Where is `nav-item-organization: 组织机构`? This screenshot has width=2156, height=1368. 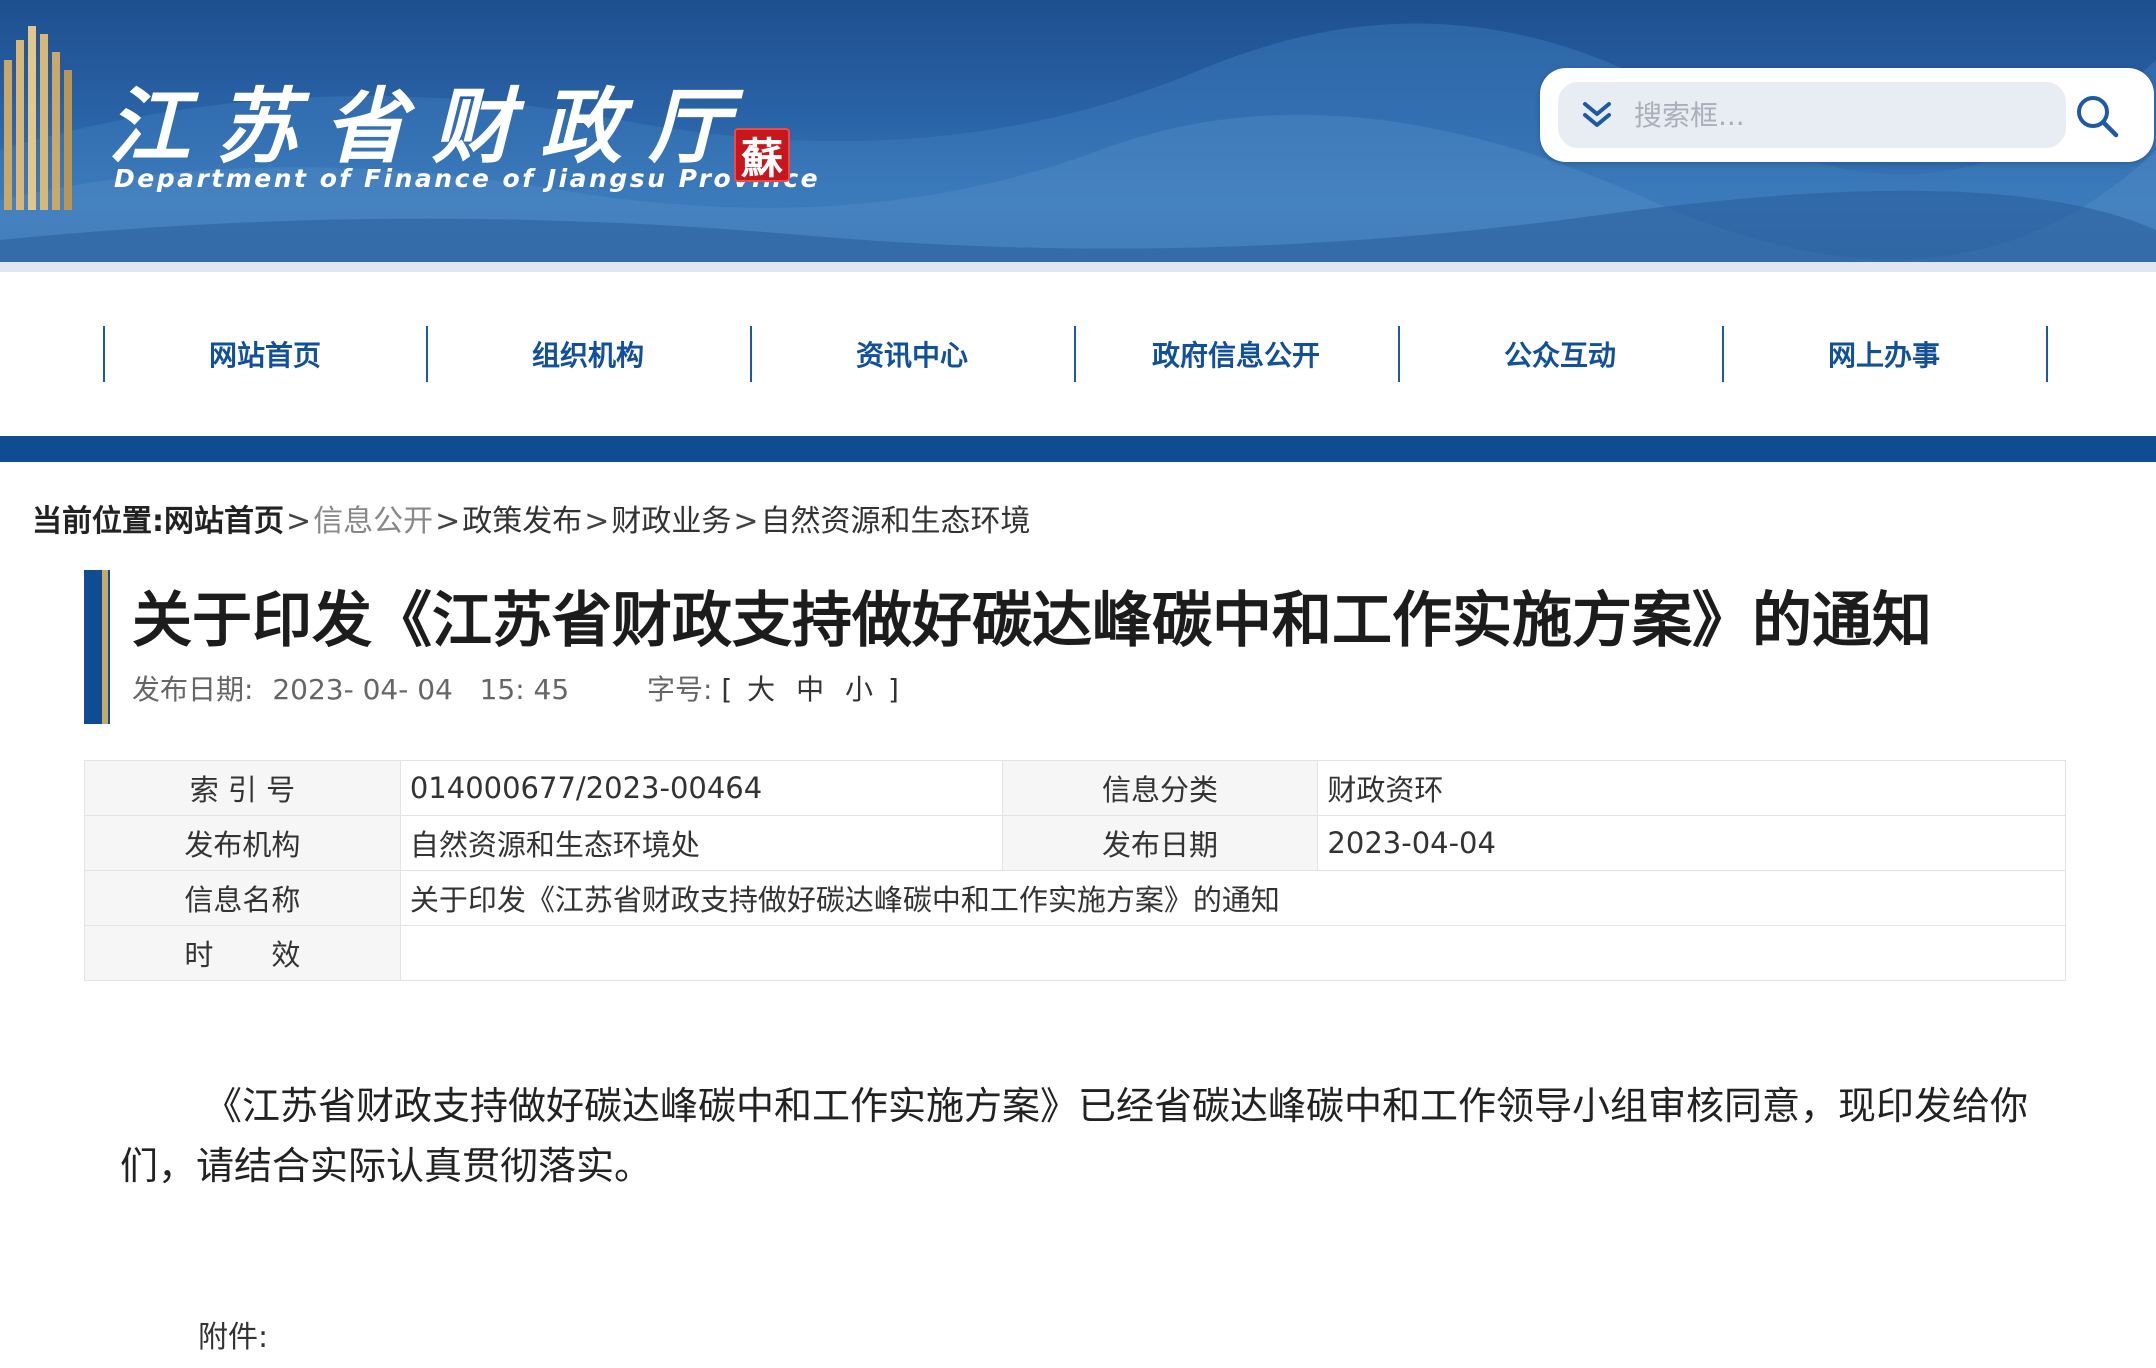 nav-item-organization: 组织机构 is located at coordinates (588, 354).